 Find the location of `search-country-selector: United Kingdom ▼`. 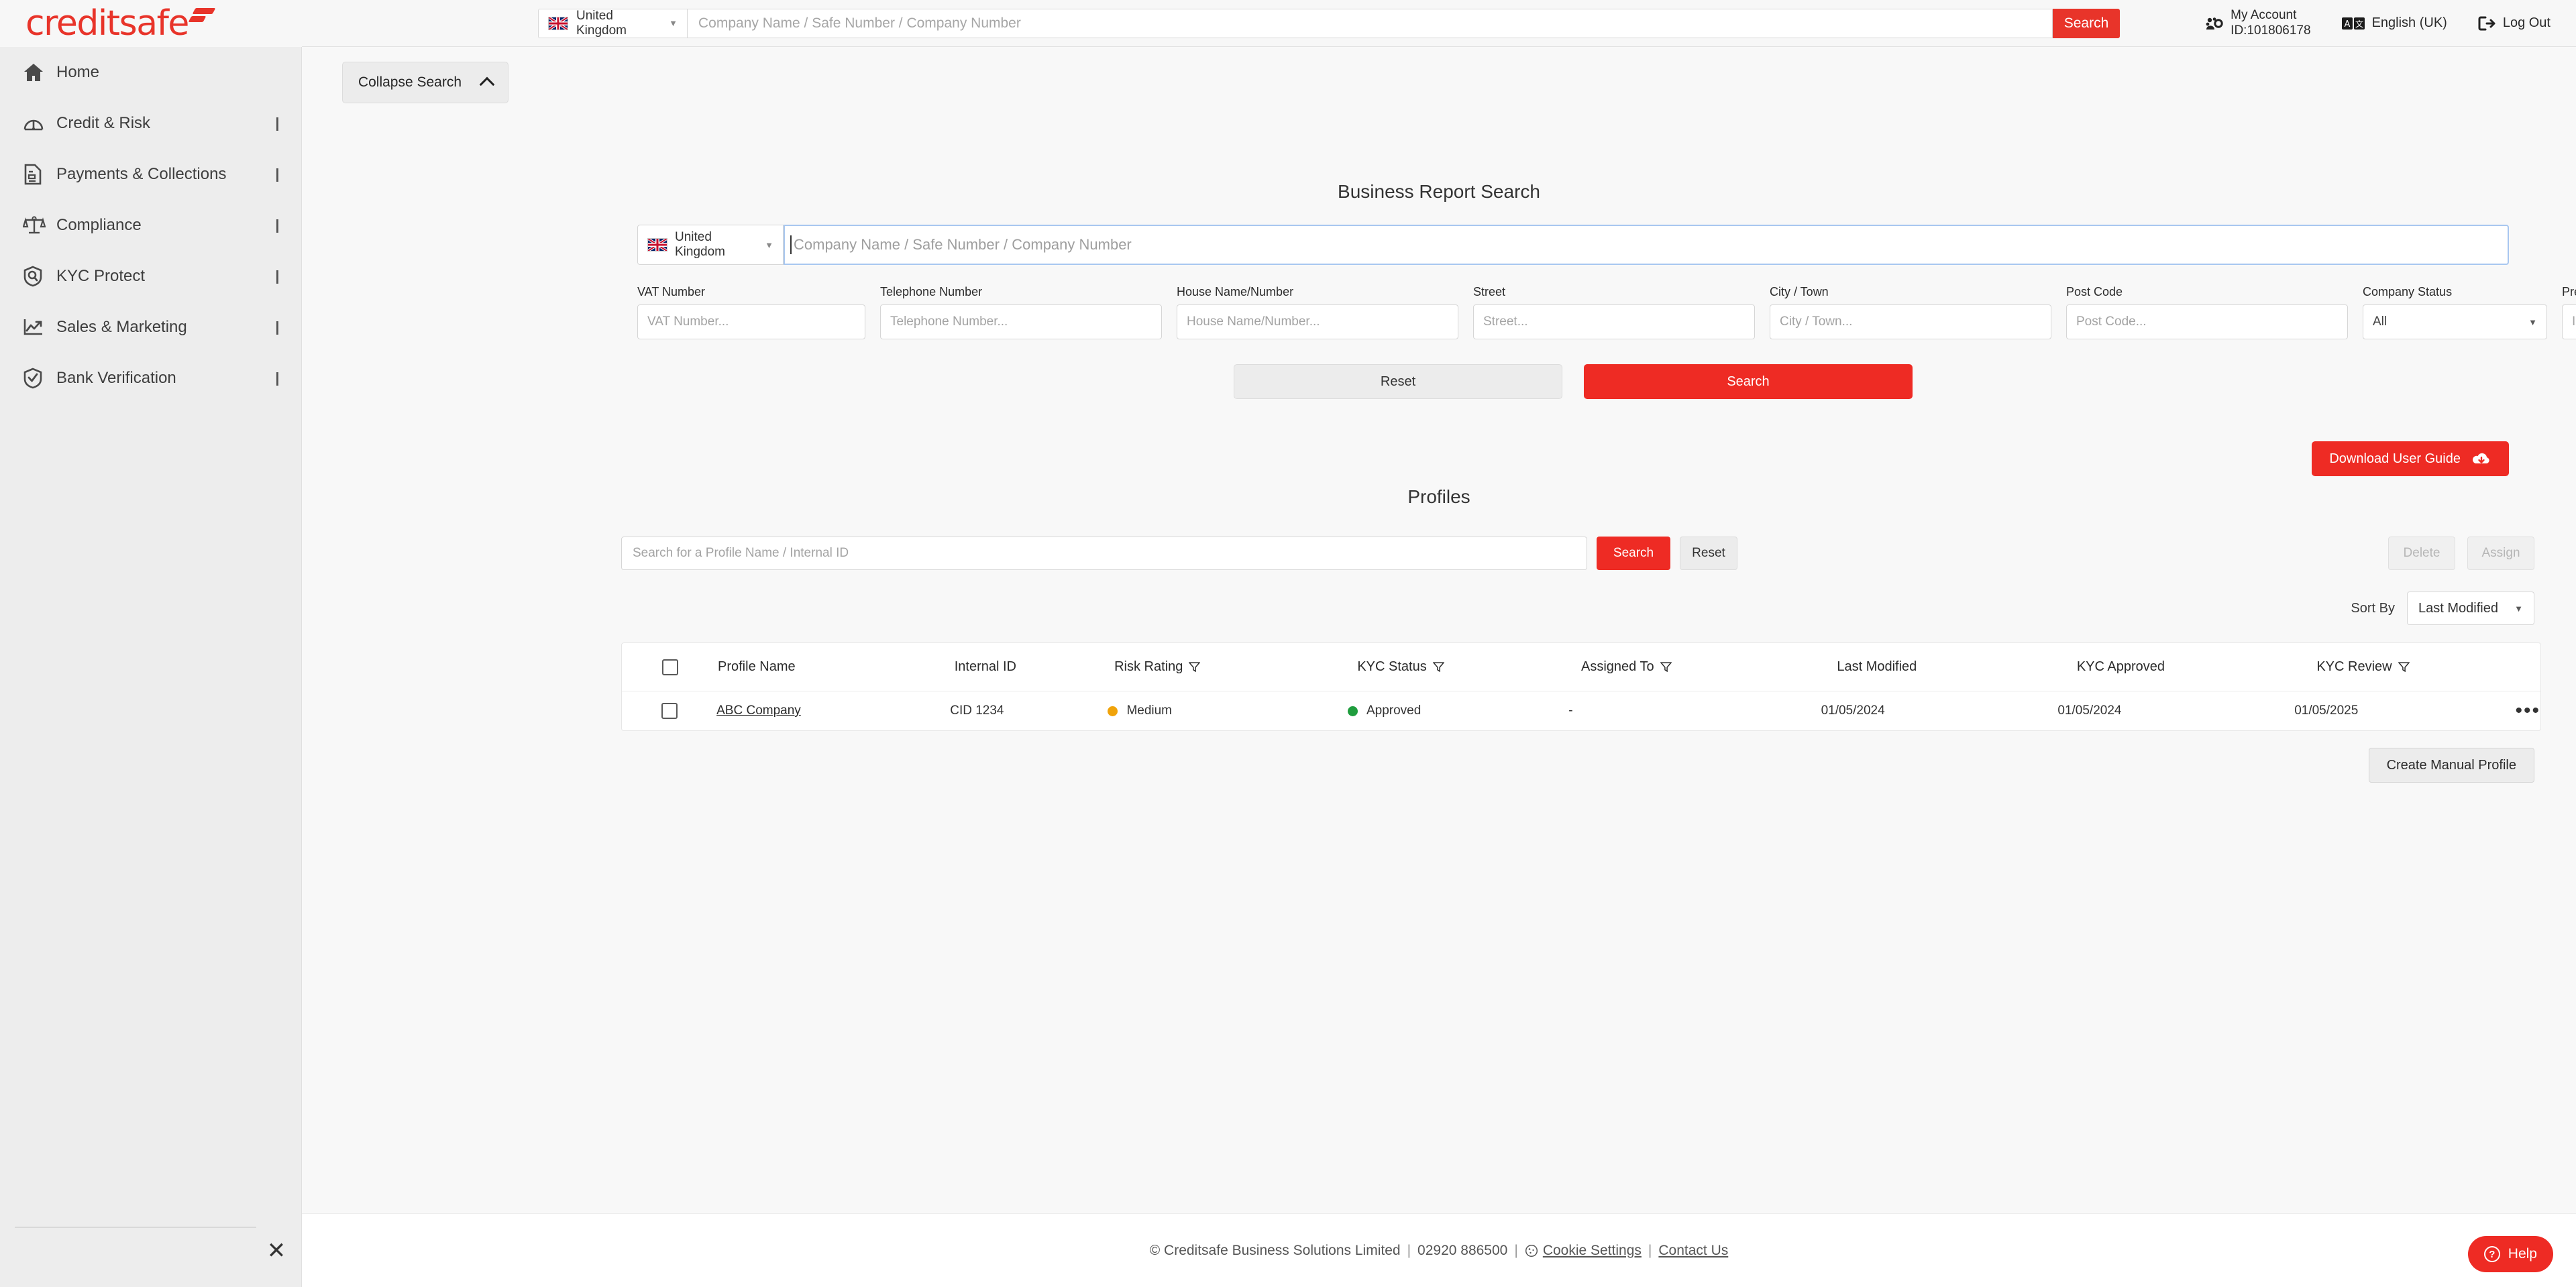

search-country-selector: United Kingdom ▼ is located at coordinates (710, 245).